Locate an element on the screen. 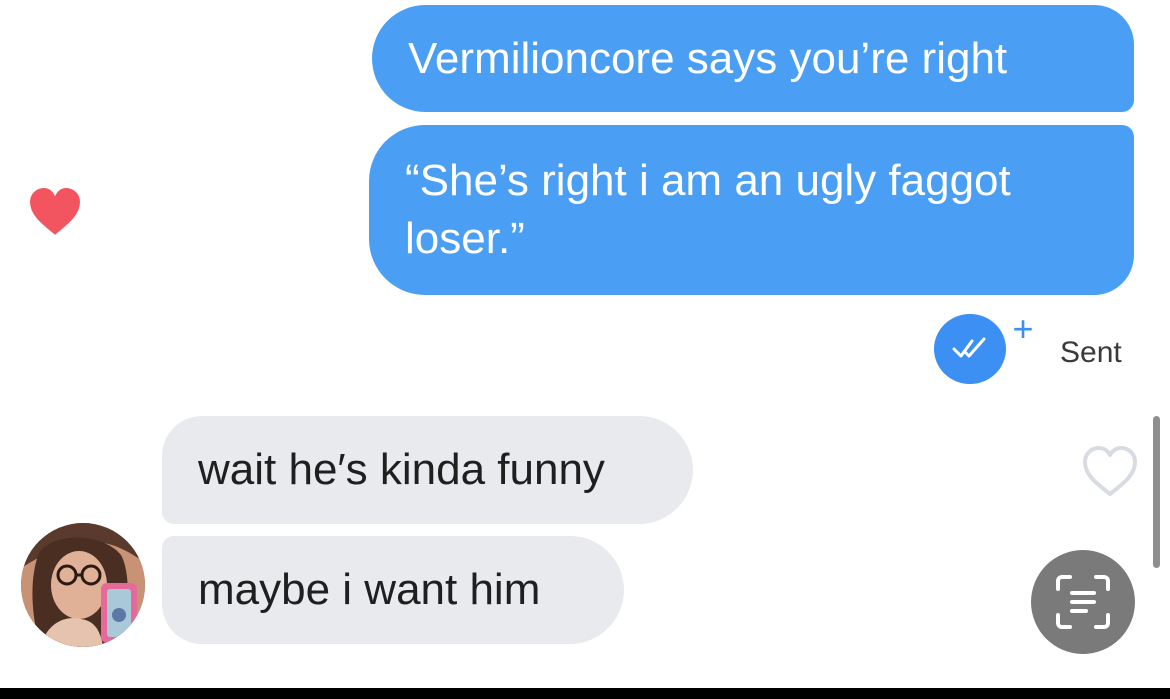 This screenshot has height=699, width=1170. text-scan-button is located at coordinates (1083, 602).